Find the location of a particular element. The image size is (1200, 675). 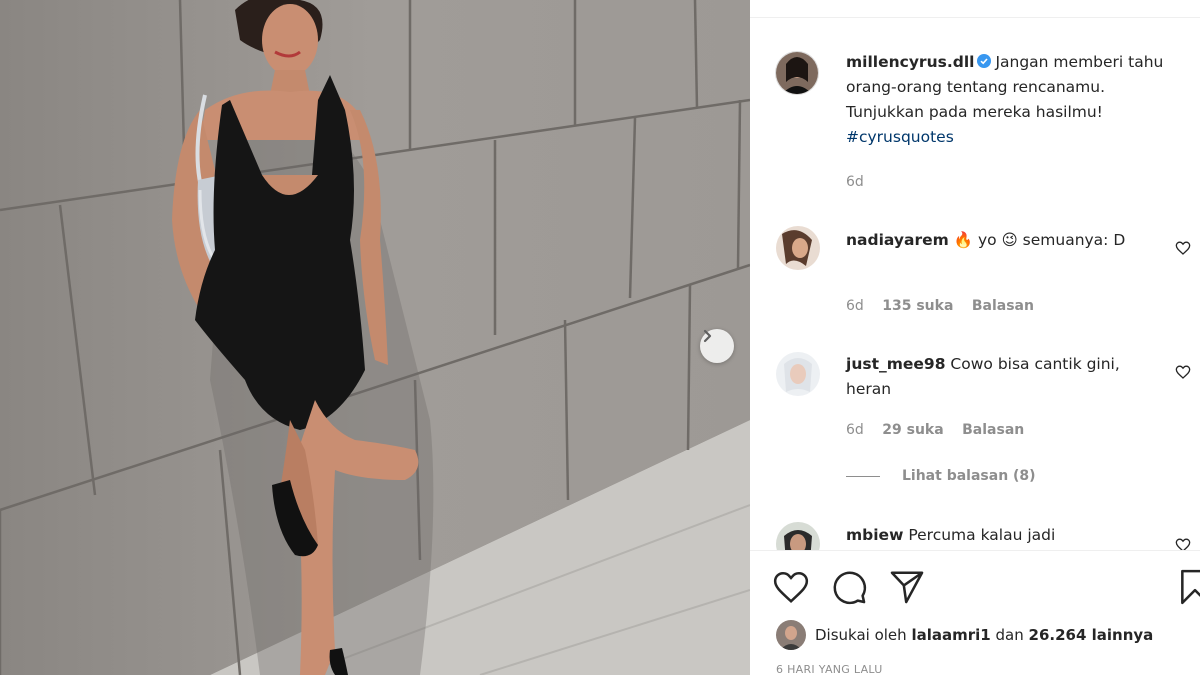

share-icon is located at coordinates (907, 587).